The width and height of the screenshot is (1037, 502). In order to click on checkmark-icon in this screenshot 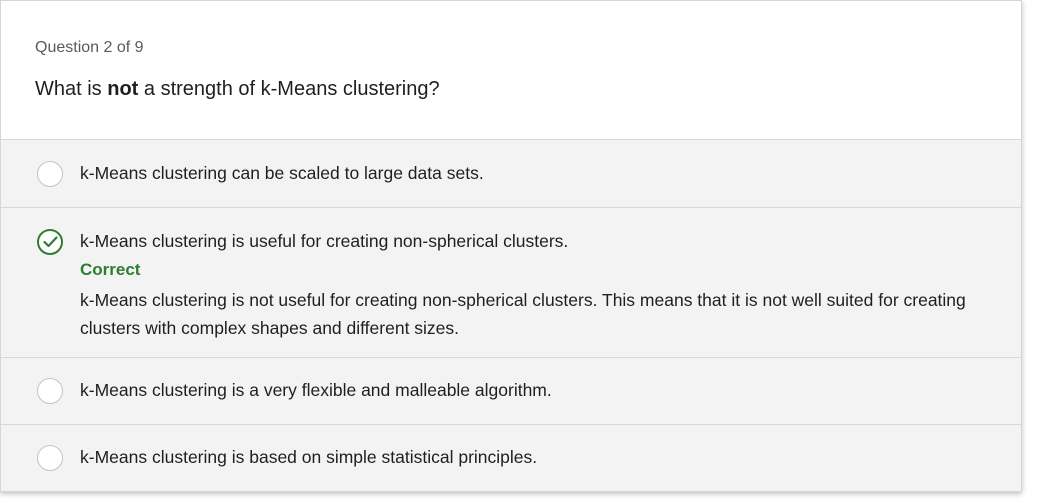, I will do `click(50, 242)`.